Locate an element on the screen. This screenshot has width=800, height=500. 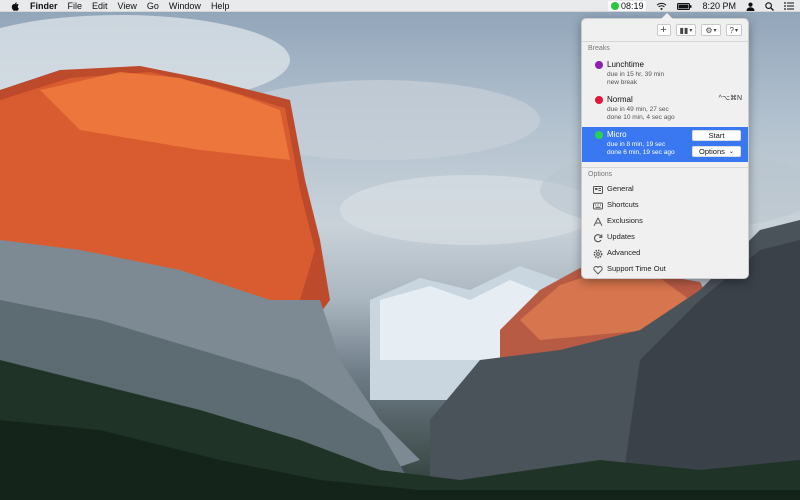
exclusions-icon is located at coordinates (598, 221).